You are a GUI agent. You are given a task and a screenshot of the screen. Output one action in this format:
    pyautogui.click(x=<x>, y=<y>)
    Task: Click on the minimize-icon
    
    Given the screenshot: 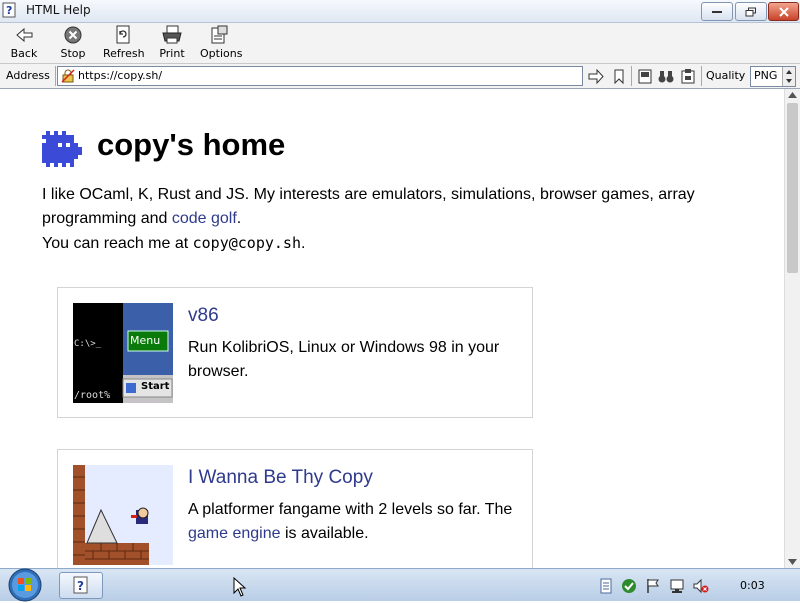 What is the action you would take?
    pyautogui.click(x=717, y=11)
    